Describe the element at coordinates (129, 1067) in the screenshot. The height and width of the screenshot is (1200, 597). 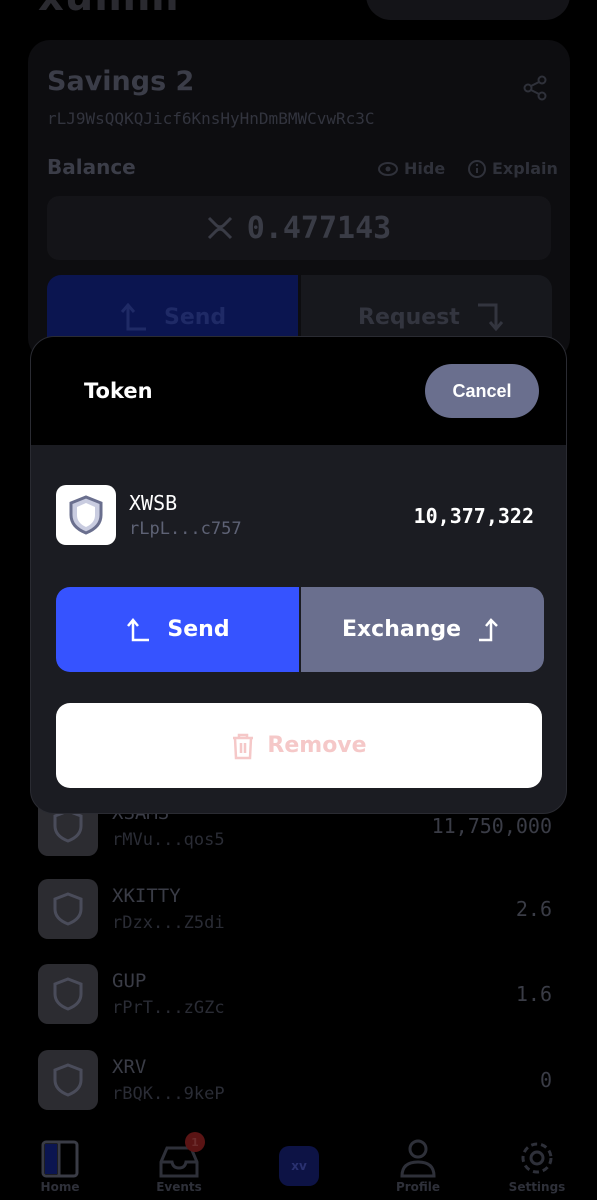
I see `token-name: XRV` at that location.